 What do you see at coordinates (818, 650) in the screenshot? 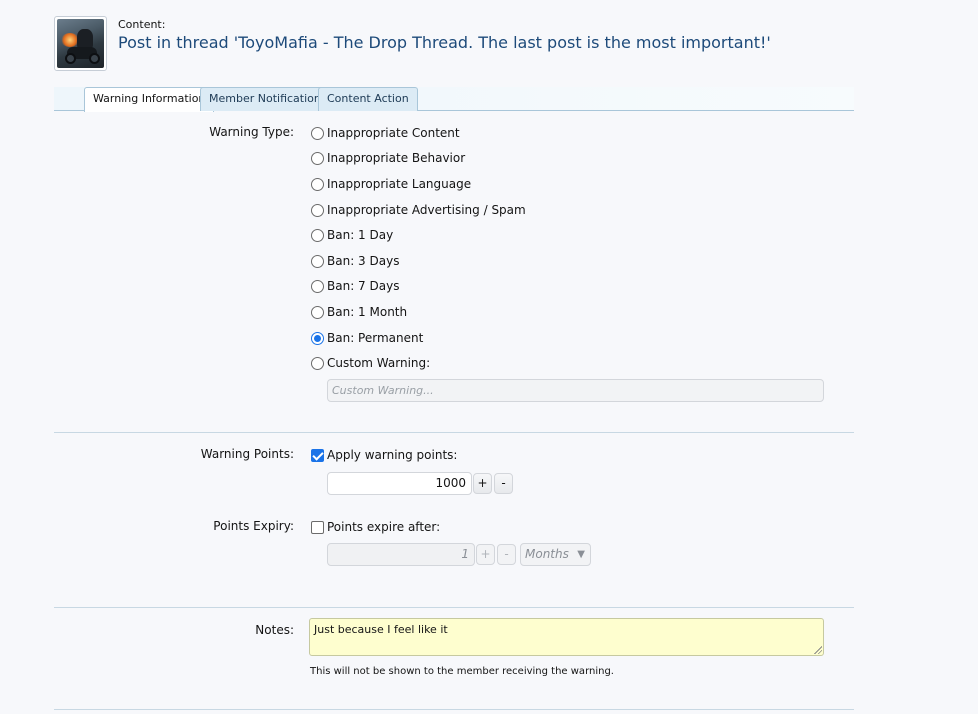
I see `resize-handle-icon` at bounding box center [818, 650].